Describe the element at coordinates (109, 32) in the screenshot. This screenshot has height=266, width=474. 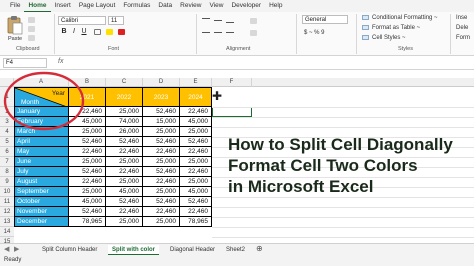
I see `fill-color-icon` at that location.